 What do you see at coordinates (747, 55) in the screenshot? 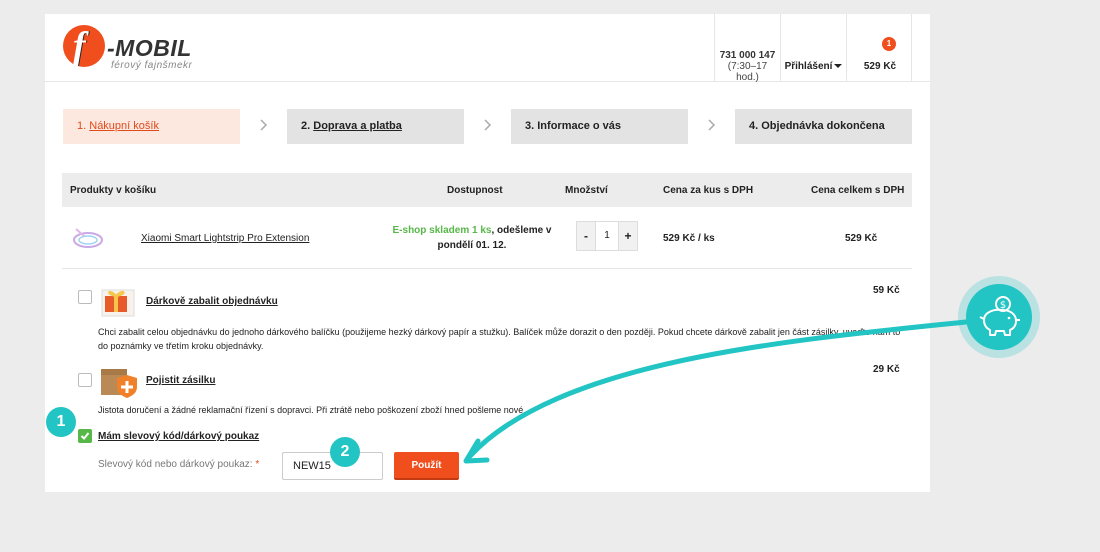
I see `phone-number: 731 000 147` at bounding box center [747, 55].